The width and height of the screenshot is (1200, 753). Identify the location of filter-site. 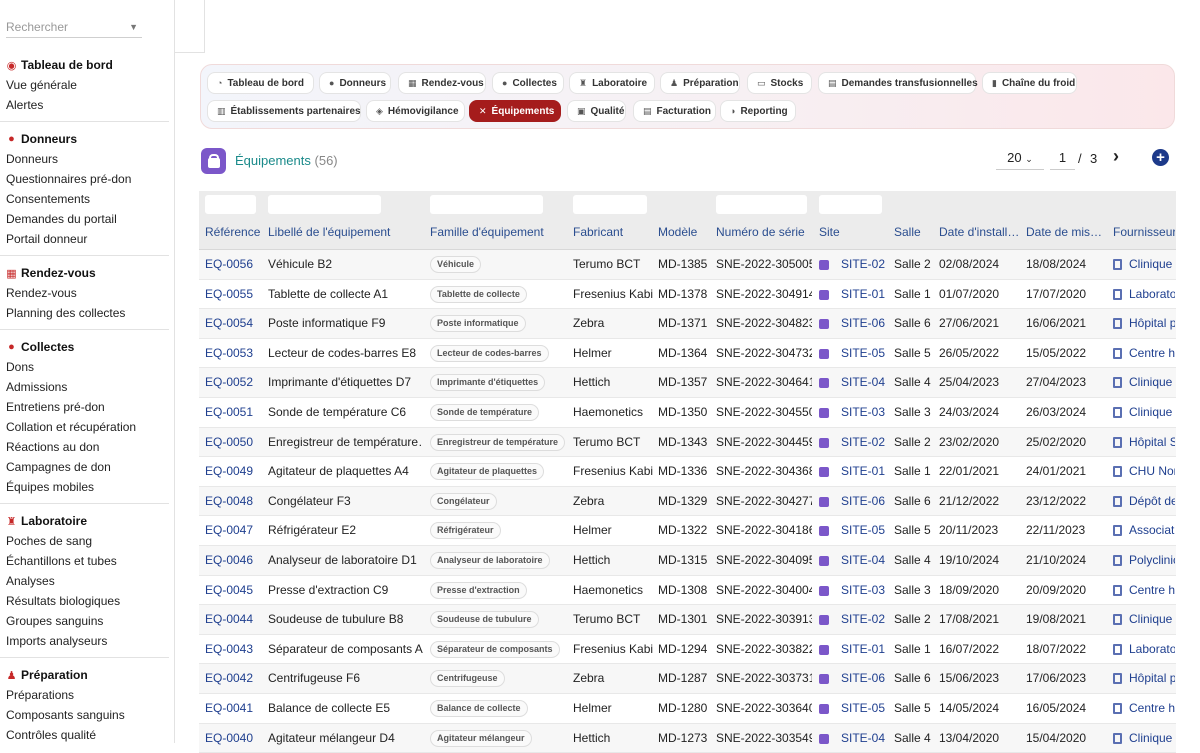
(850, 204).